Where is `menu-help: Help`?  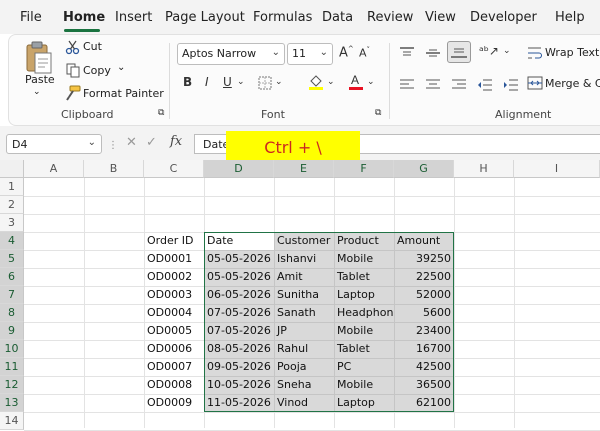 menu-help: Help is located at coordinates (570, 17).